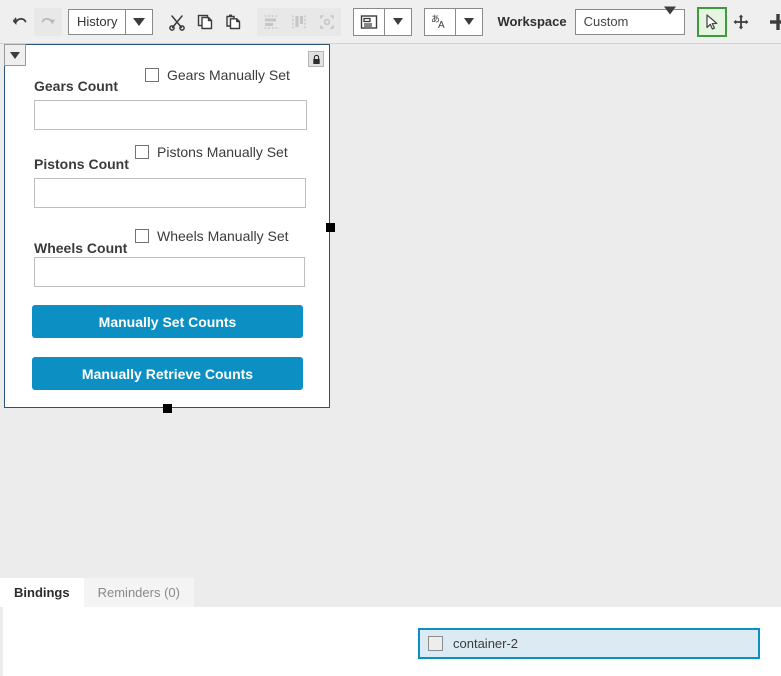 The height and width of the screenshot is (676, 781). Describe the element at coordinates (222, 152) in the screenshot. I see `pistons-manually-set-label: Pistons Manually Set` at that location.